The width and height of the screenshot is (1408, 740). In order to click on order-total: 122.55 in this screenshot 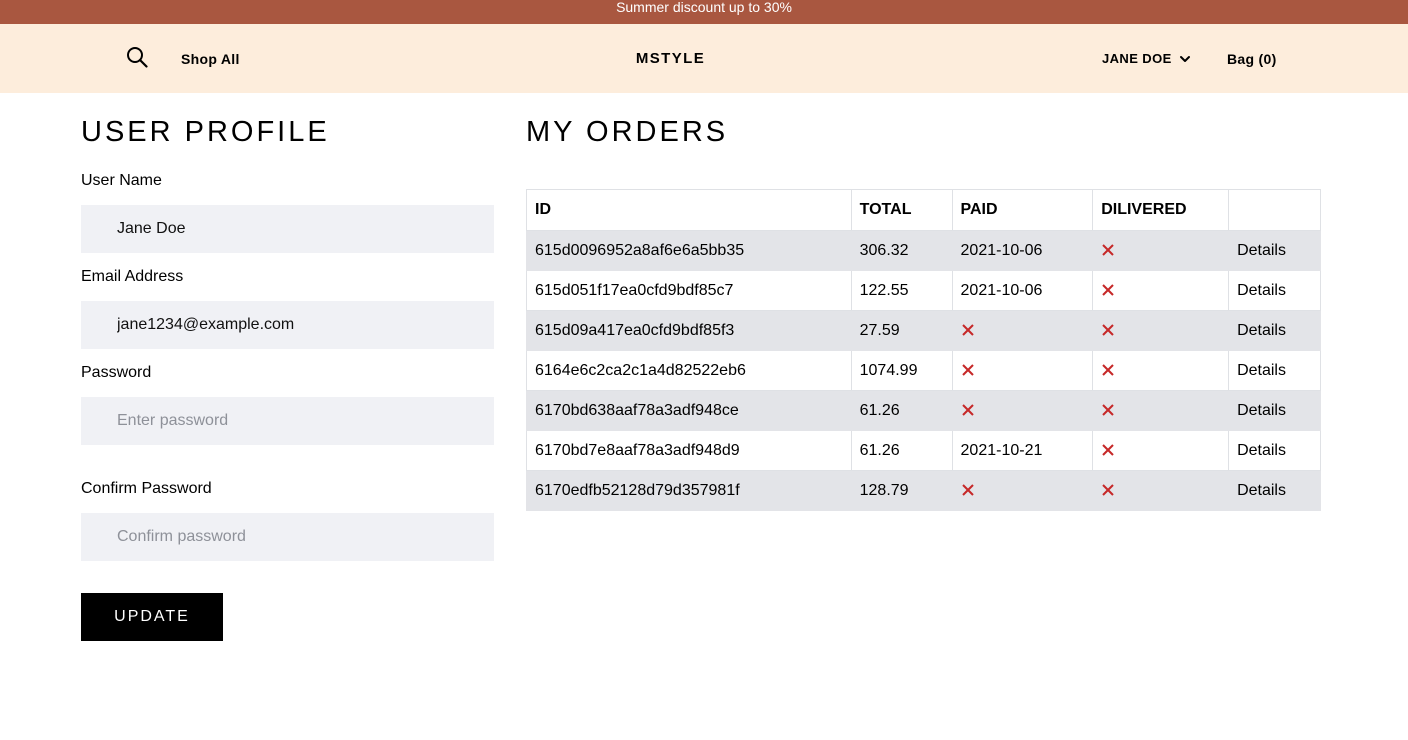, I will do `click(901, 290)`.